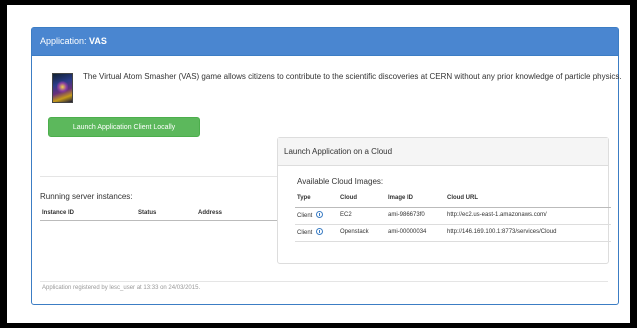  What do you see at coordinates (325, 42) in the screenshot?
I see `panel-heading: Application: VAS` at bounding box center [325, 42].